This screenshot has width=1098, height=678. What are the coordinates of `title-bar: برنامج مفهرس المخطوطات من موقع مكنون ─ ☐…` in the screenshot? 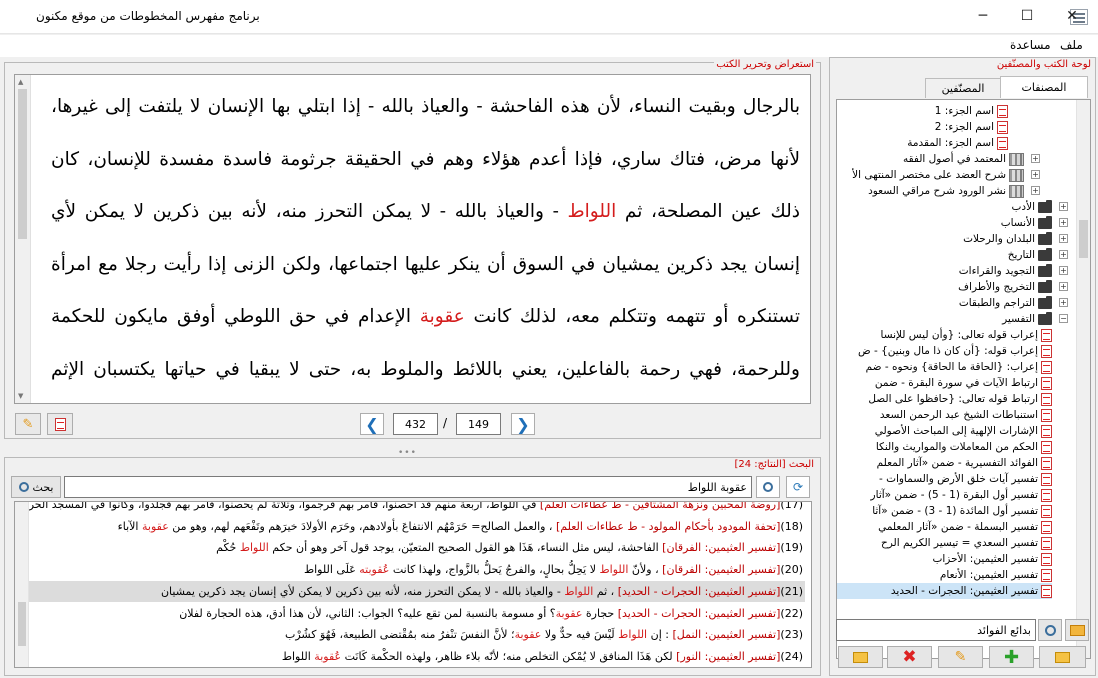 It's located at (549, 17).